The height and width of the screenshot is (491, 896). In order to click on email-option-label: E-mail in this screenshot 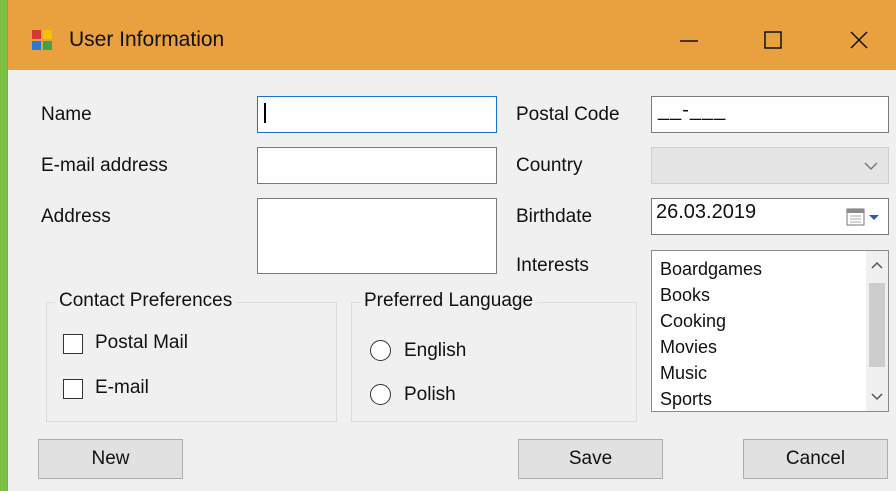, I will do `click(122, 388)`.